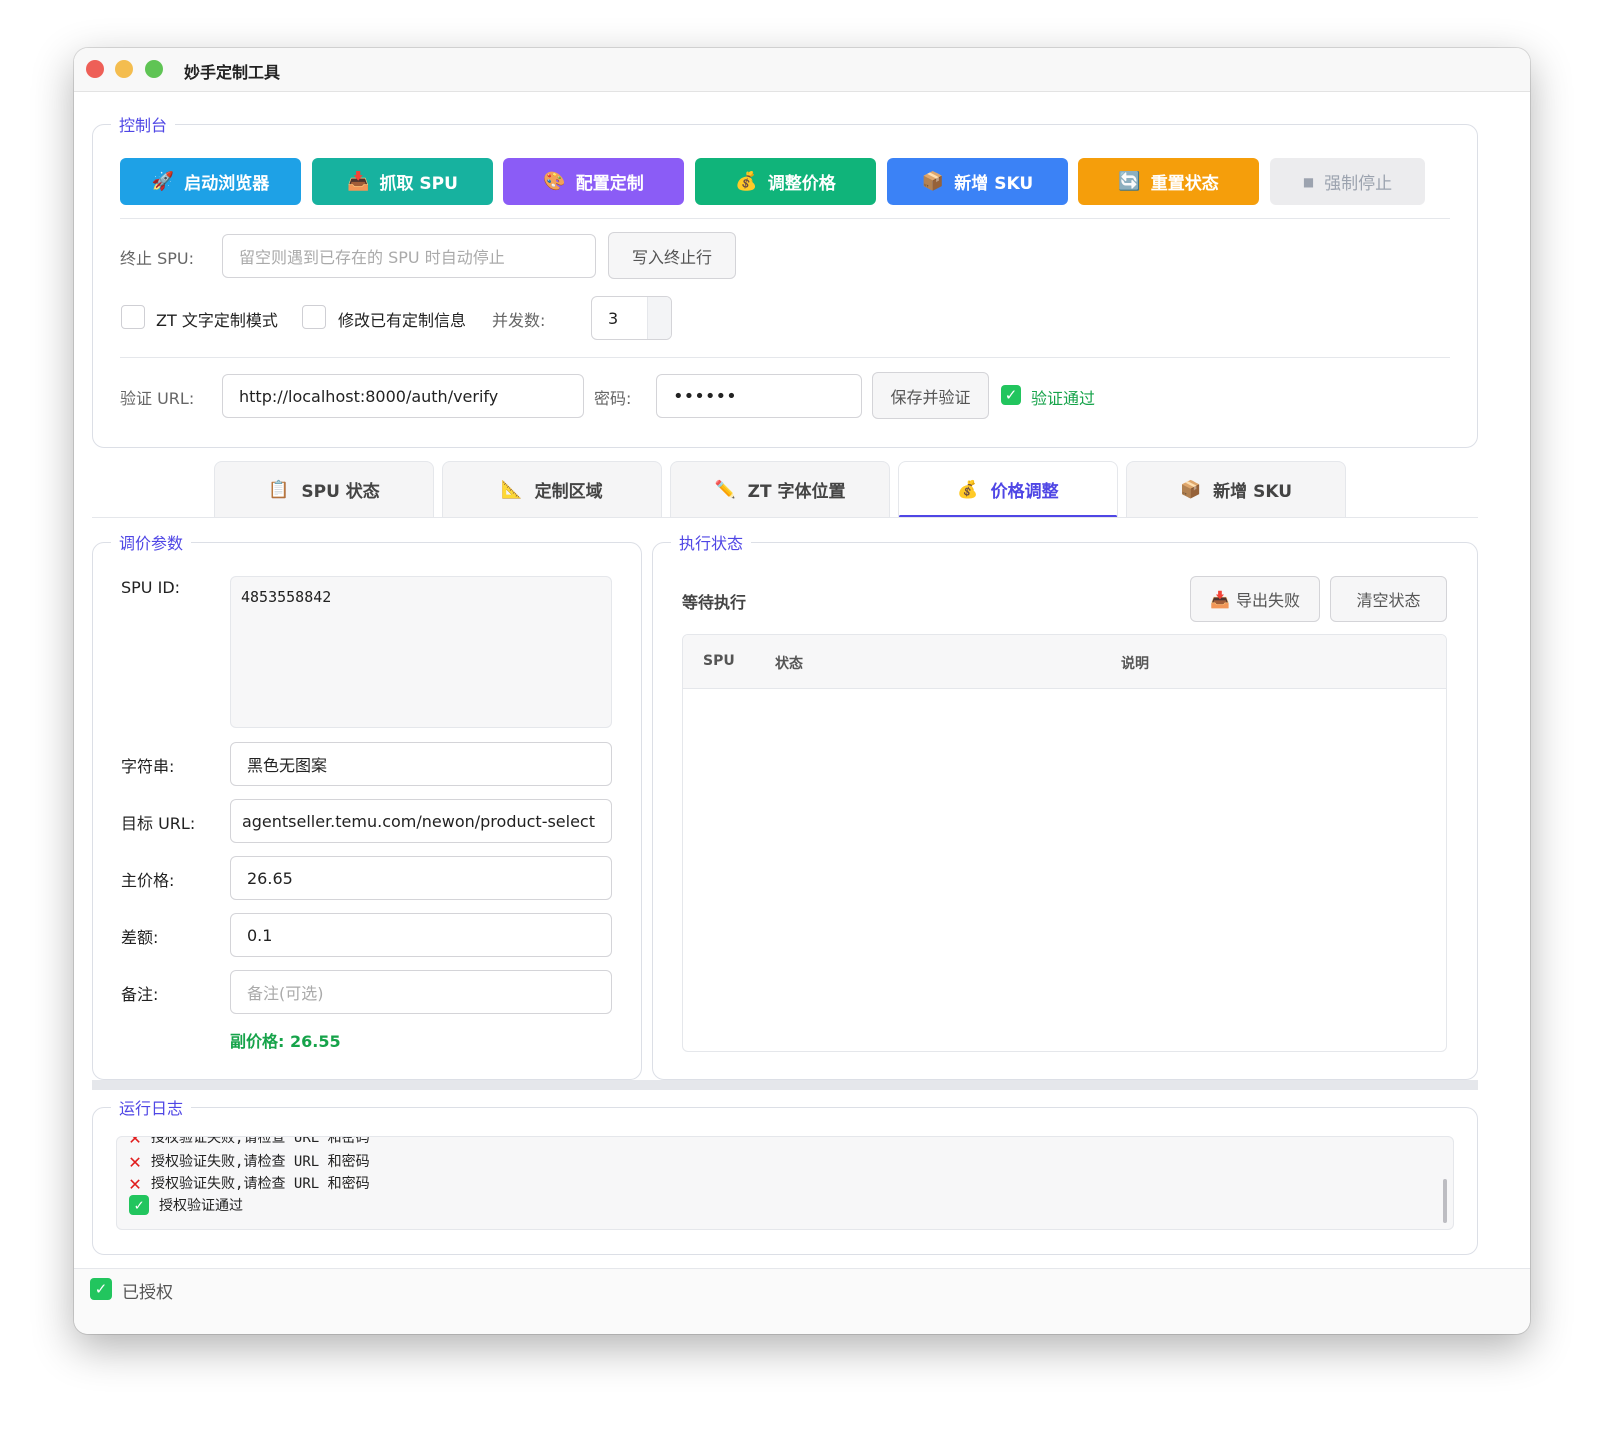 This screenshot has width=1600, height=1429. I want to click on tab-zt-font-position-icon: ✏️, so click(725, 489).